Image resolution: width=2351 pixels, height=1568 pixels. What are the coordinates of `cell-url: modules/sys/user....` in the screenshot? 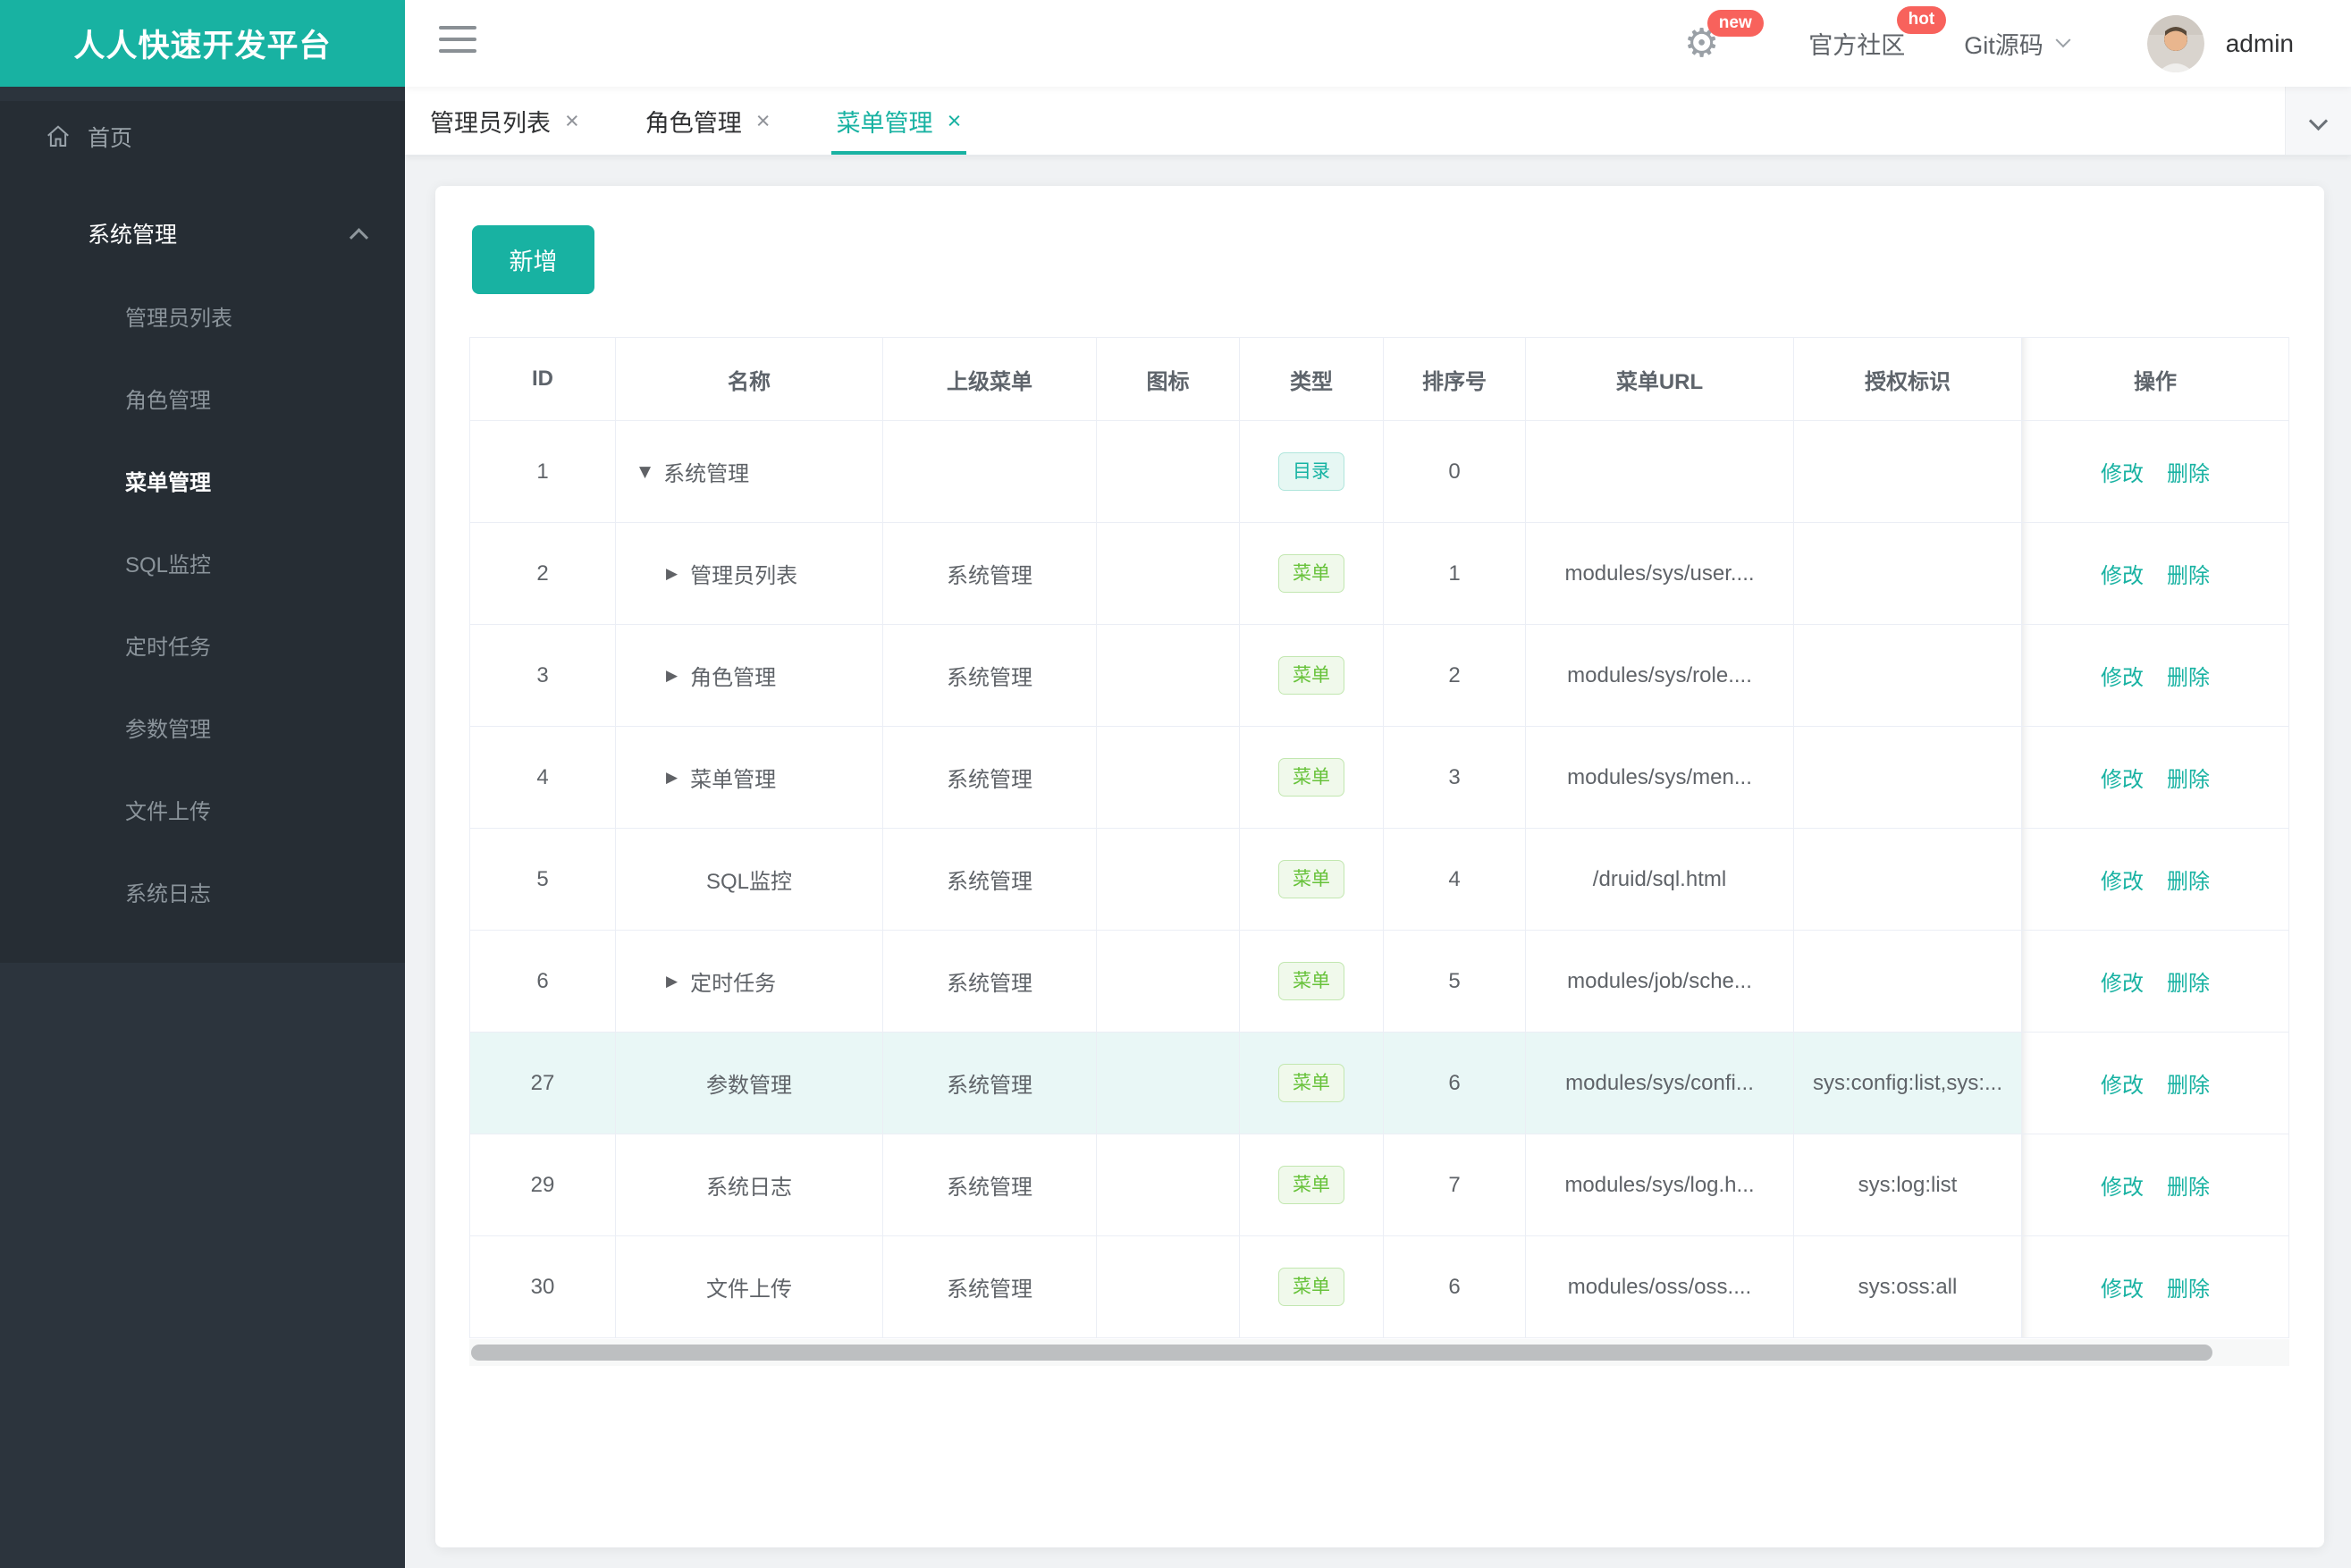 It's located at (1659, 573).